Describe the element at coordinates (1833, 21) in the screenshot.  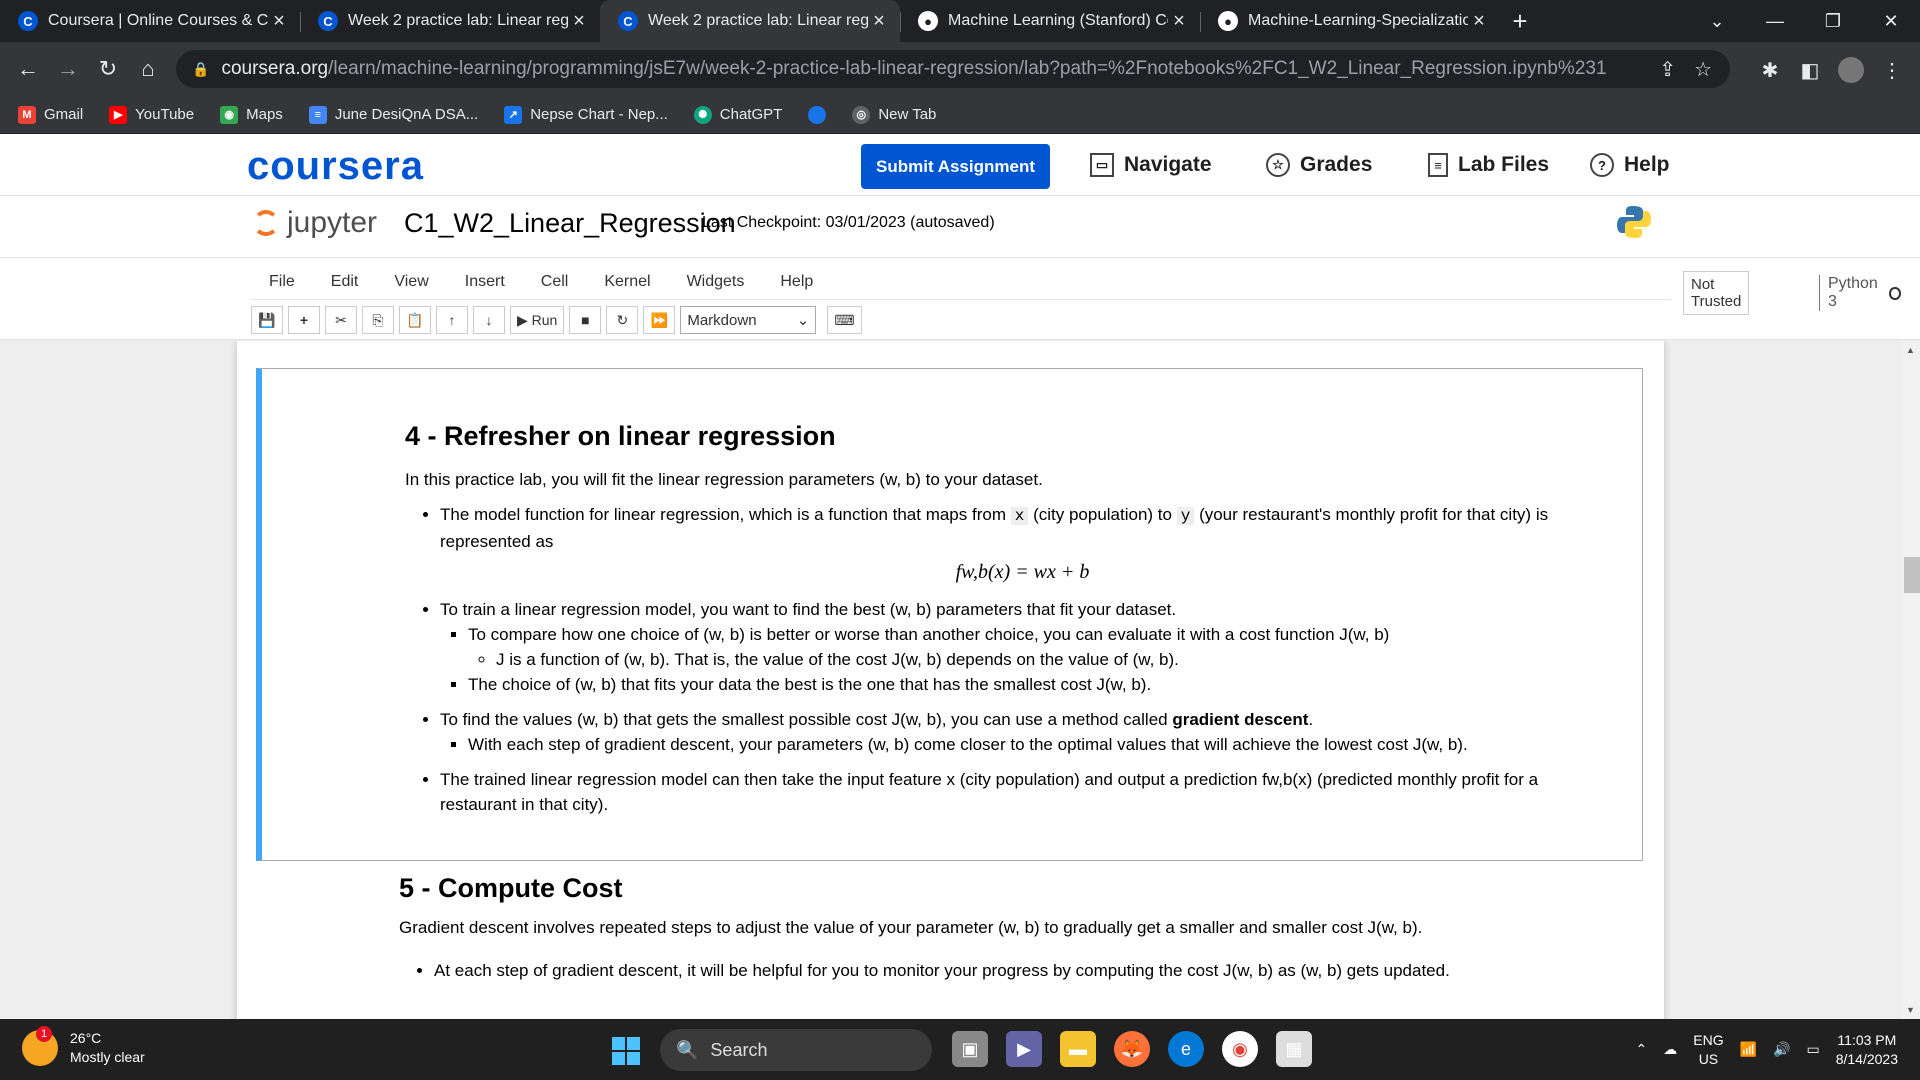
I see `restore-icon: ❐` at that location.